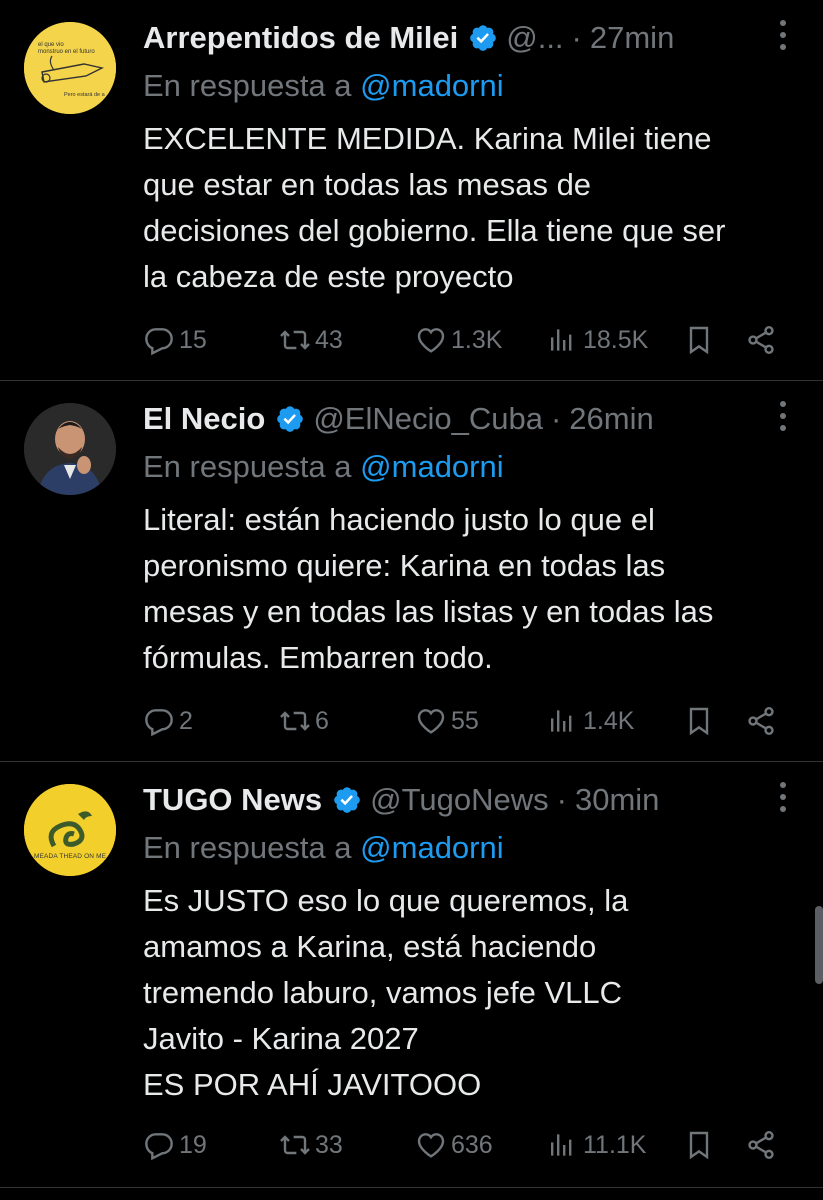  Describe the element at coordinates (193, 1144) in the screenshot. I see `reply-count: 19` at that location.